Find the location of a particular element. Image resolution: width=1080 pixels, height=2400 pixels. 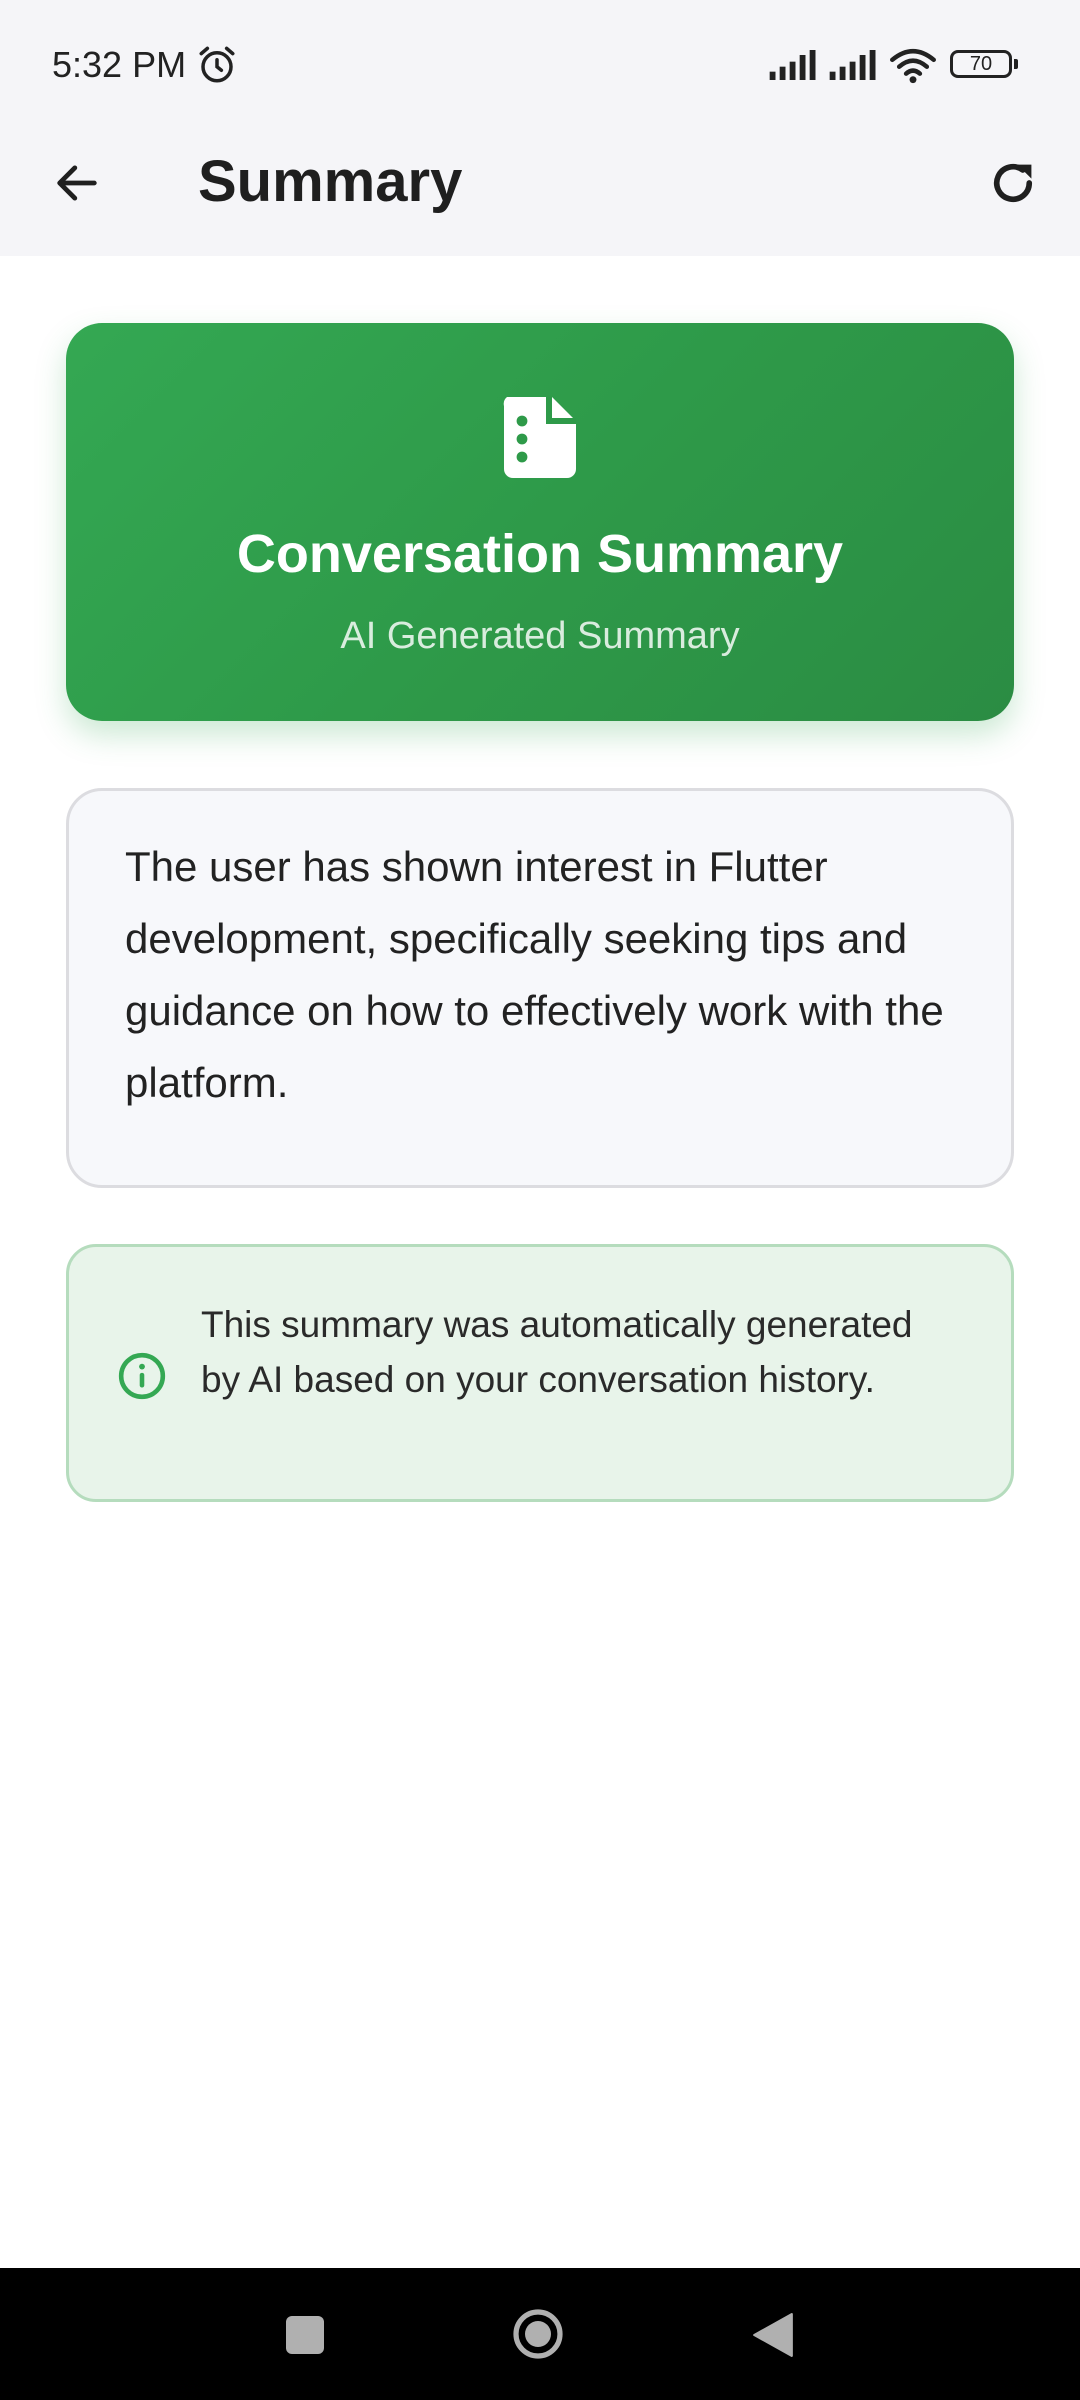

recents-icon is located at coordinates (305, 2335).